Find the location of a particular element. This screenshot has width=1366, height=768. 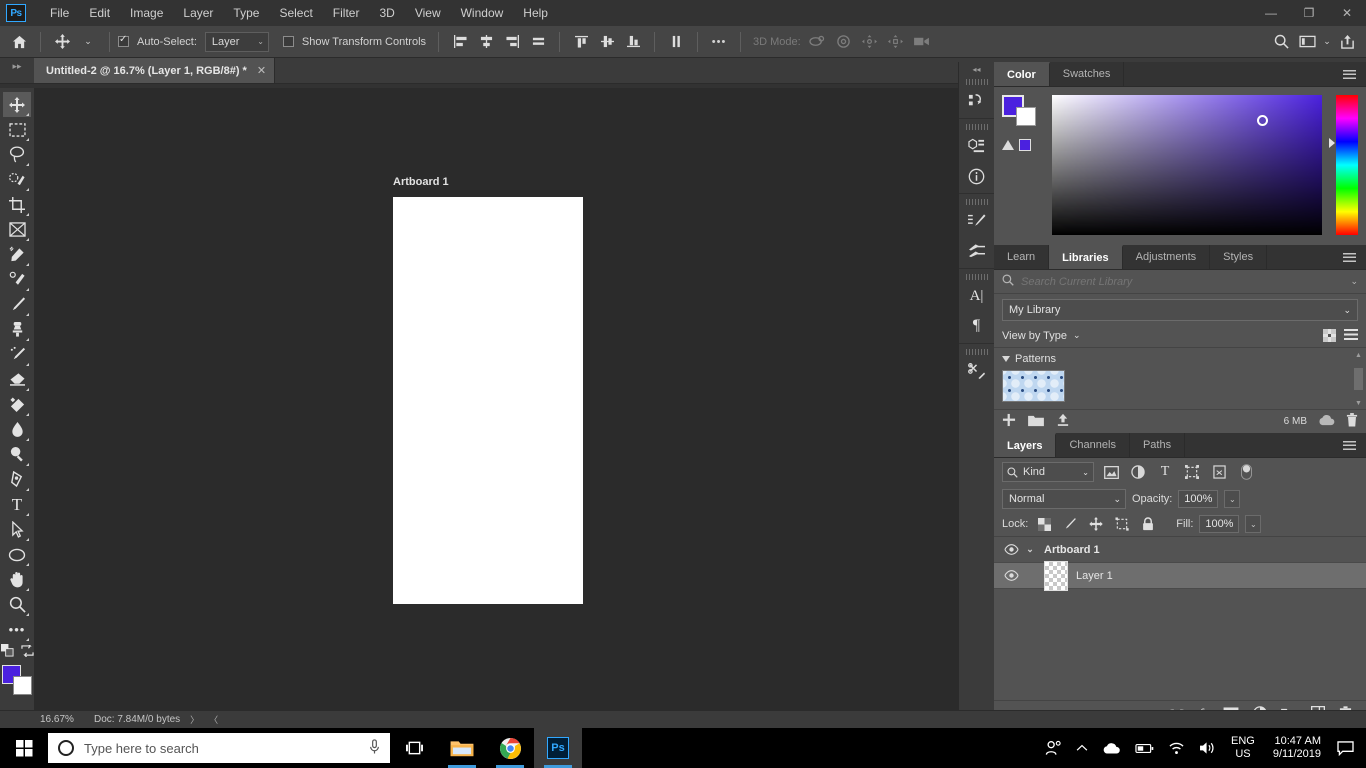

view-by-chevron-icon: ⌄ is located at coordinates (1077, 335).